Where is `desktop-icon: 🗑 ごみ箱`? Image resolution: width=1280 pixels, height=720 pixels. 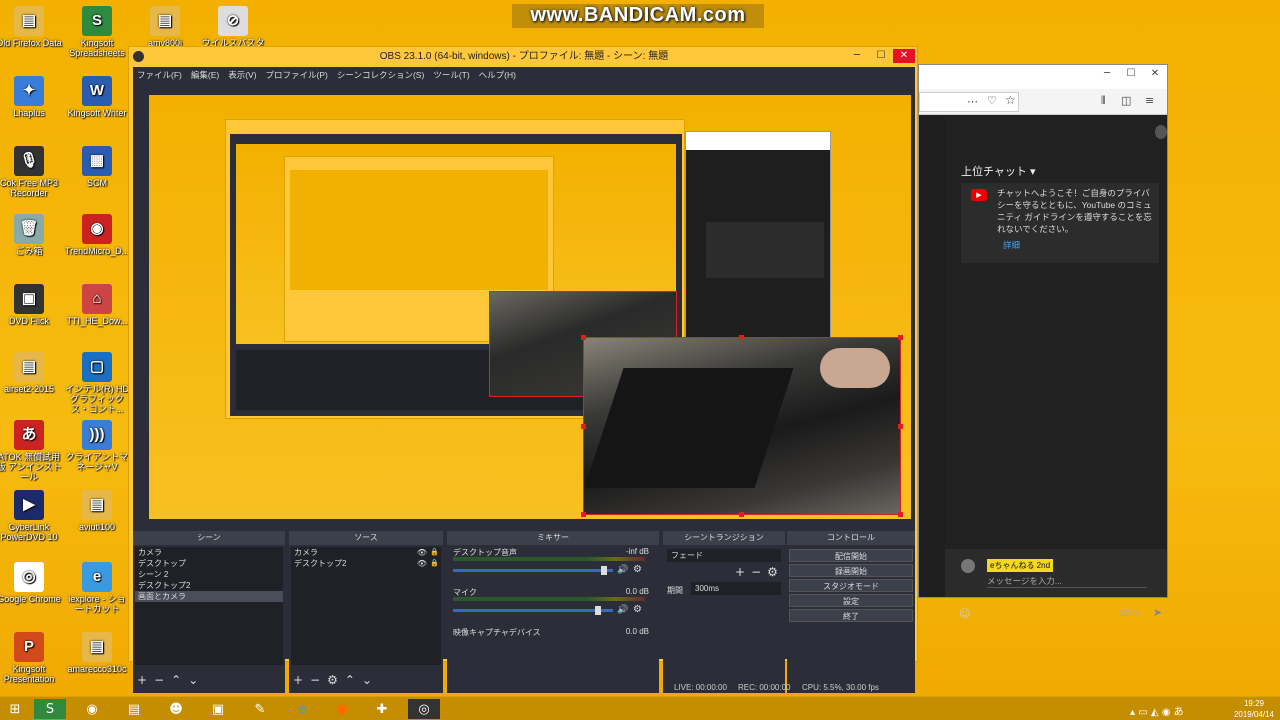 desktop-icon: 🗑 ごみ箱 is located at coordinates (31, 235).